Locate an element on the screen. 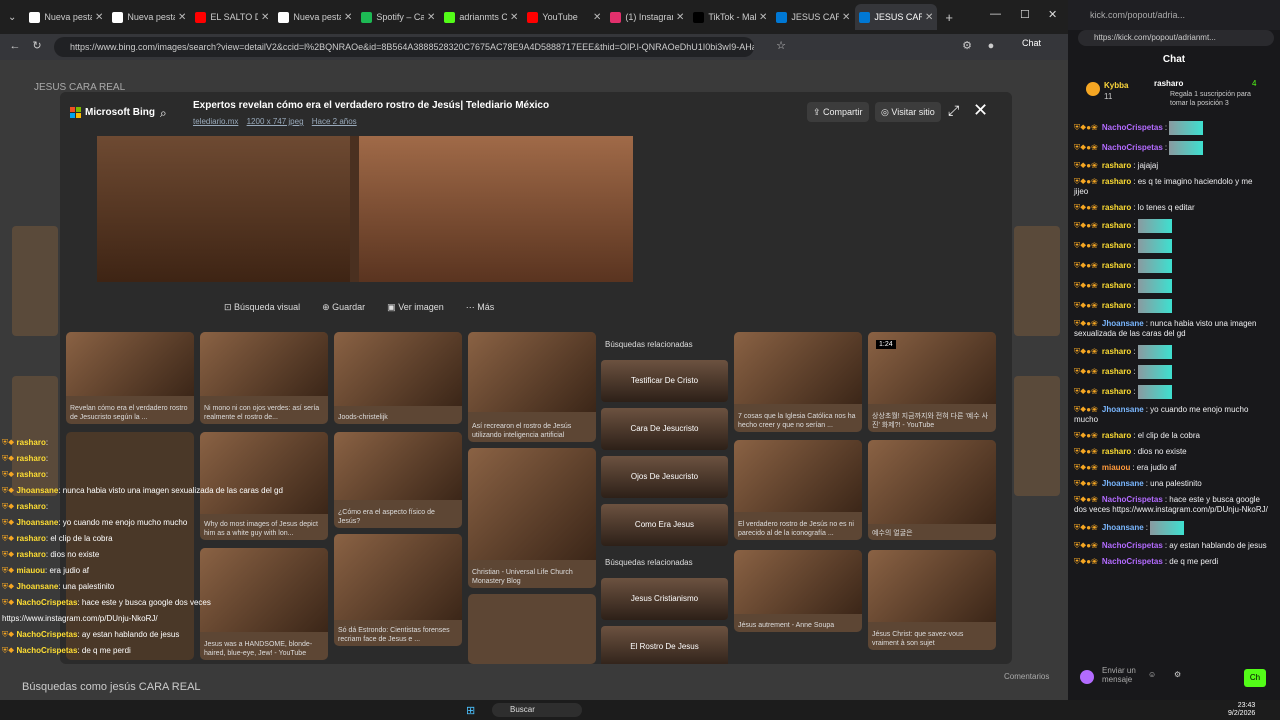  related-item: Ojos De Jesucristo is located at coordinates (664, 477).